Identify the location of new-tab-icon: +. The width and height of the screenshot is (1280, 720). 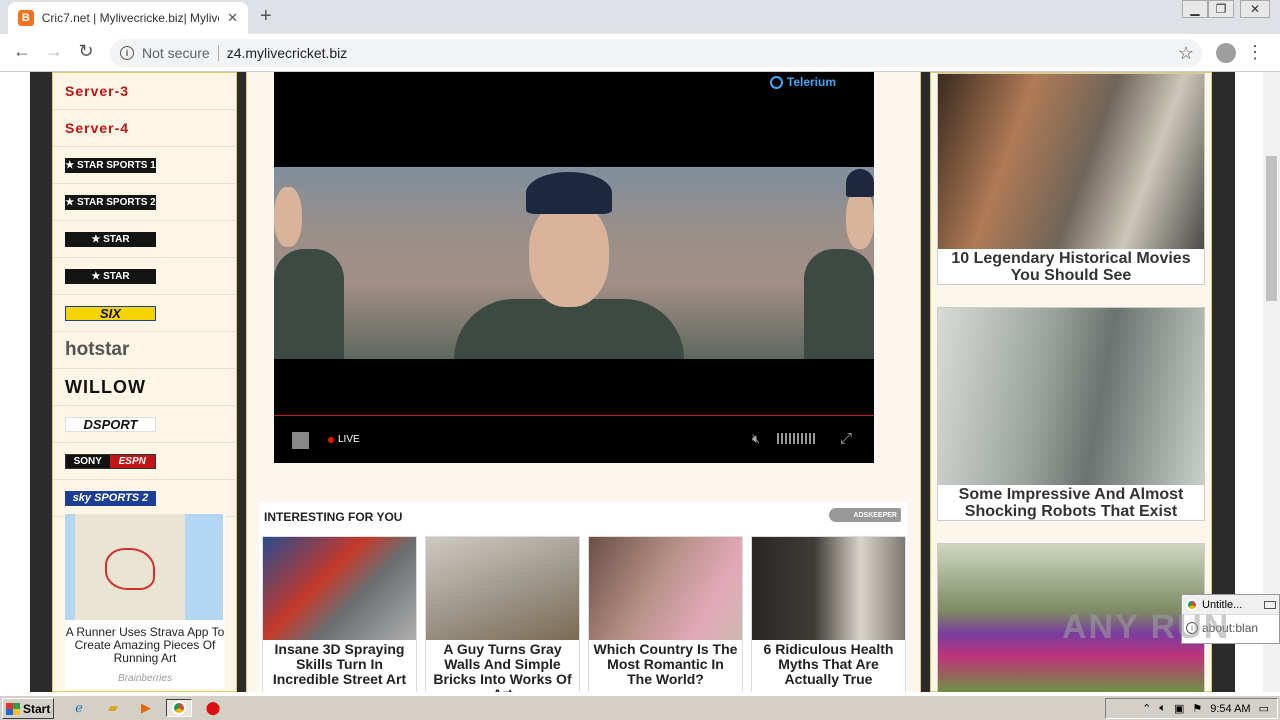
(266, 16).